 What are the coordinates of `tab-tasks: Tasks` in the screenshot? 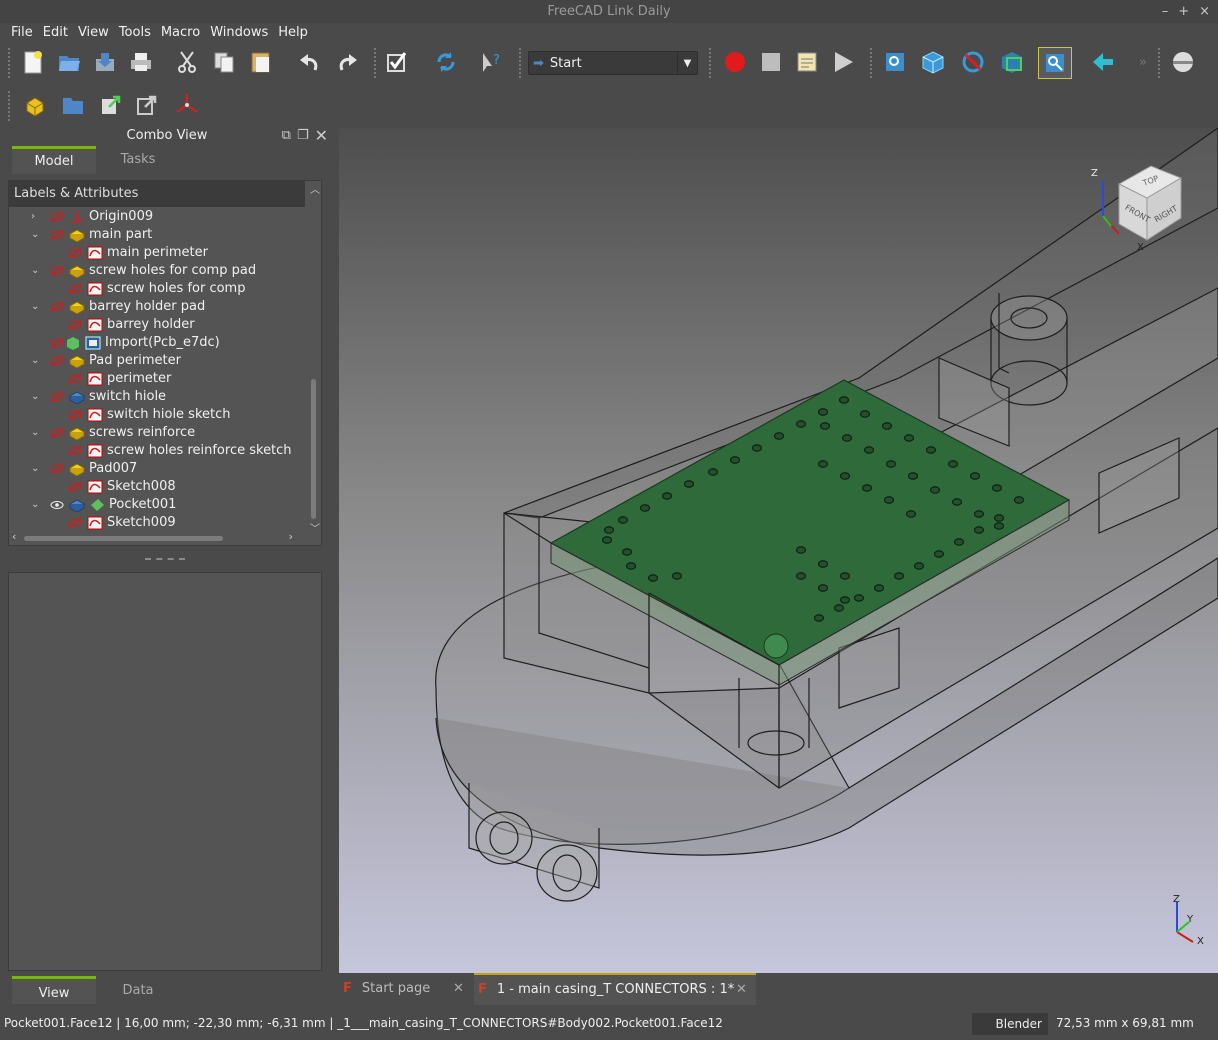 It's located at (138, 160).